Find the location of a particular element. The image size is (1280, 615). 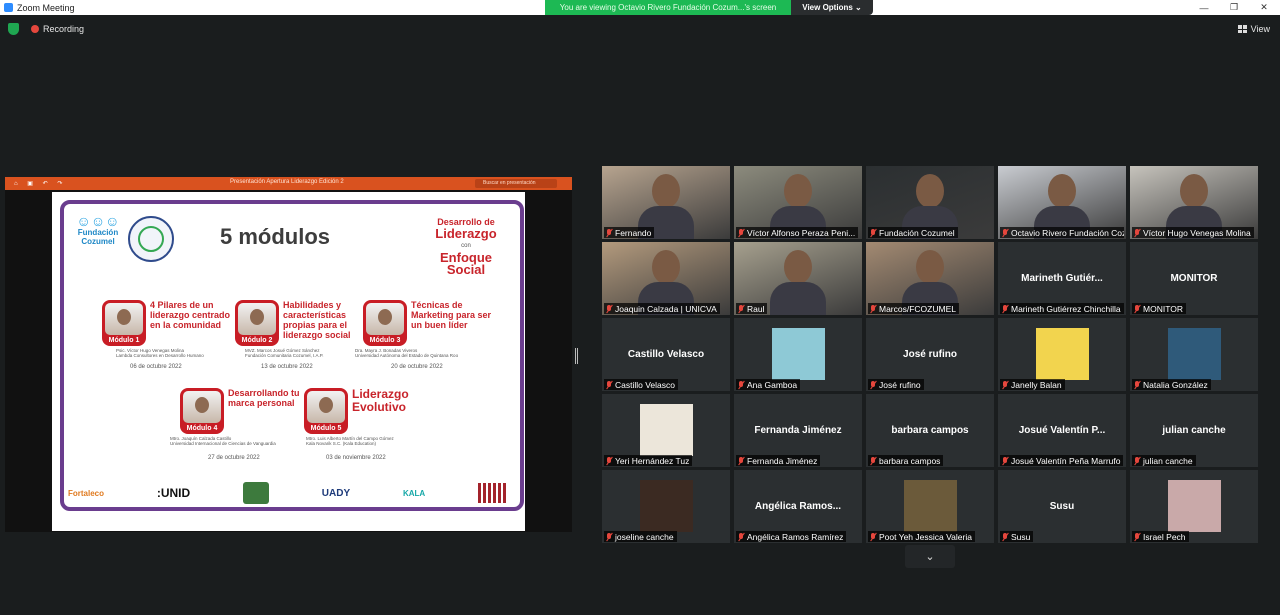

slide-title: 5 módulos is located at coordinates (275, 236).